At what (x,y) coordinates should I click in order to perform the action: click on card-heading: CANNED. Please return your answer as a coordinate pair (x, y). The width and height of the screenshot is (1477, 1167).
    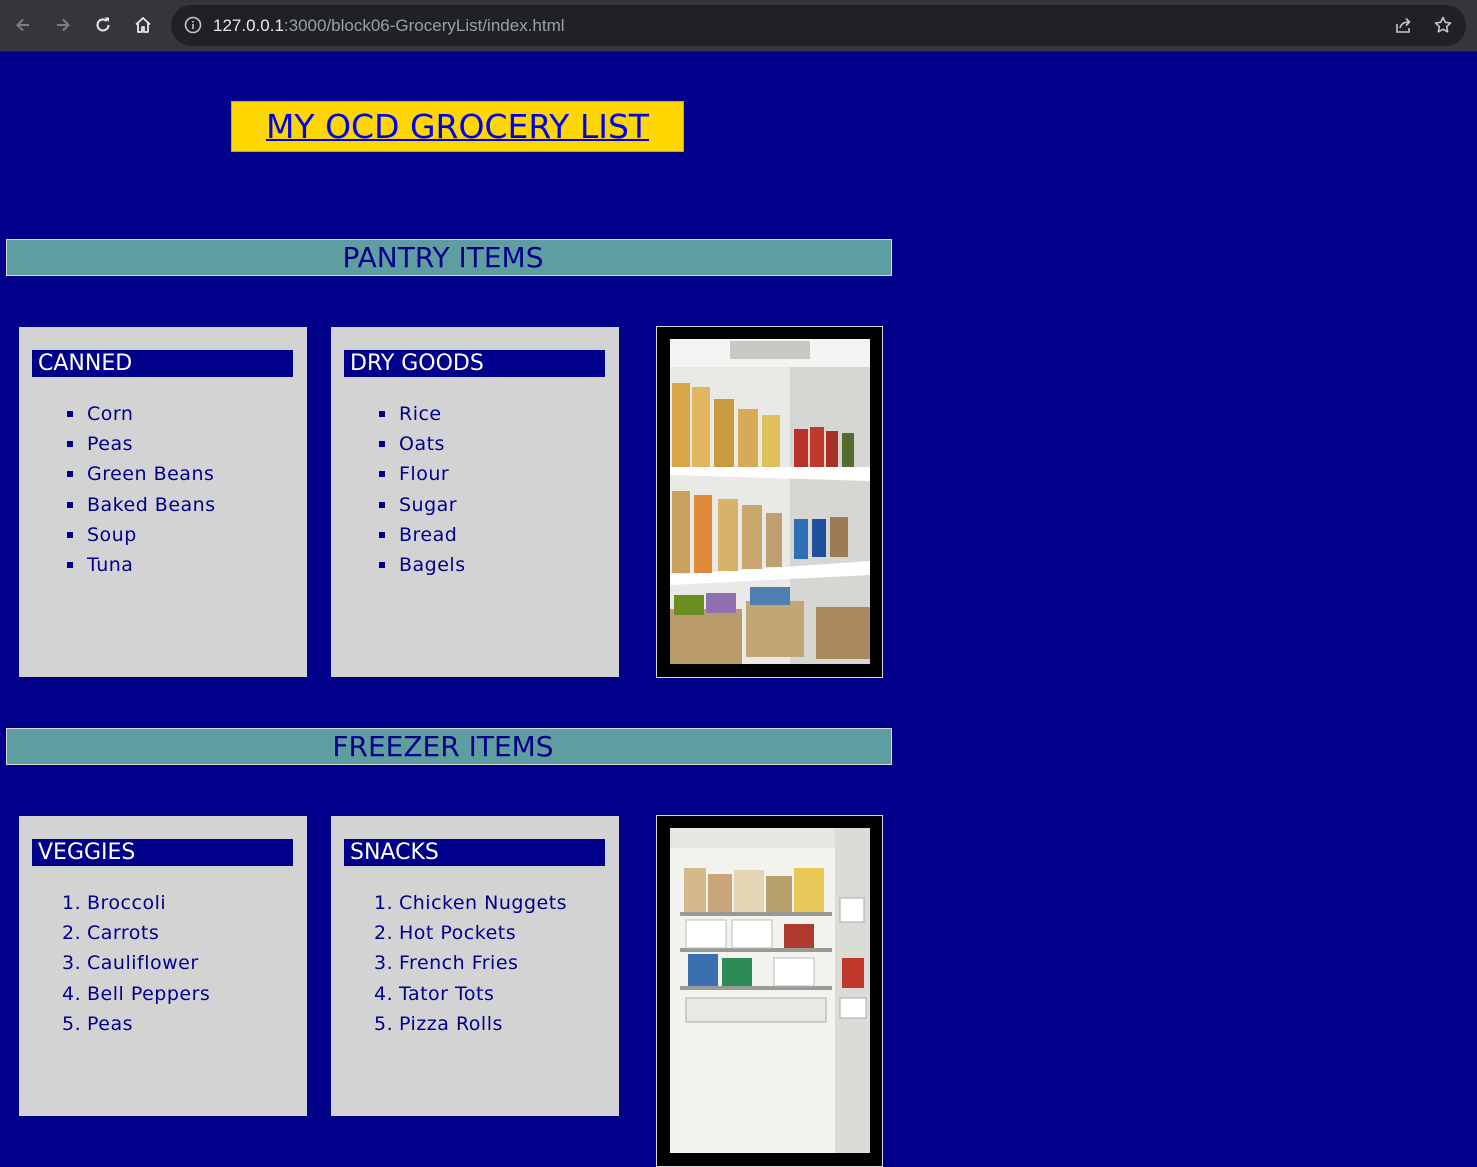
    Looking at the image, I should click on (162, 363).